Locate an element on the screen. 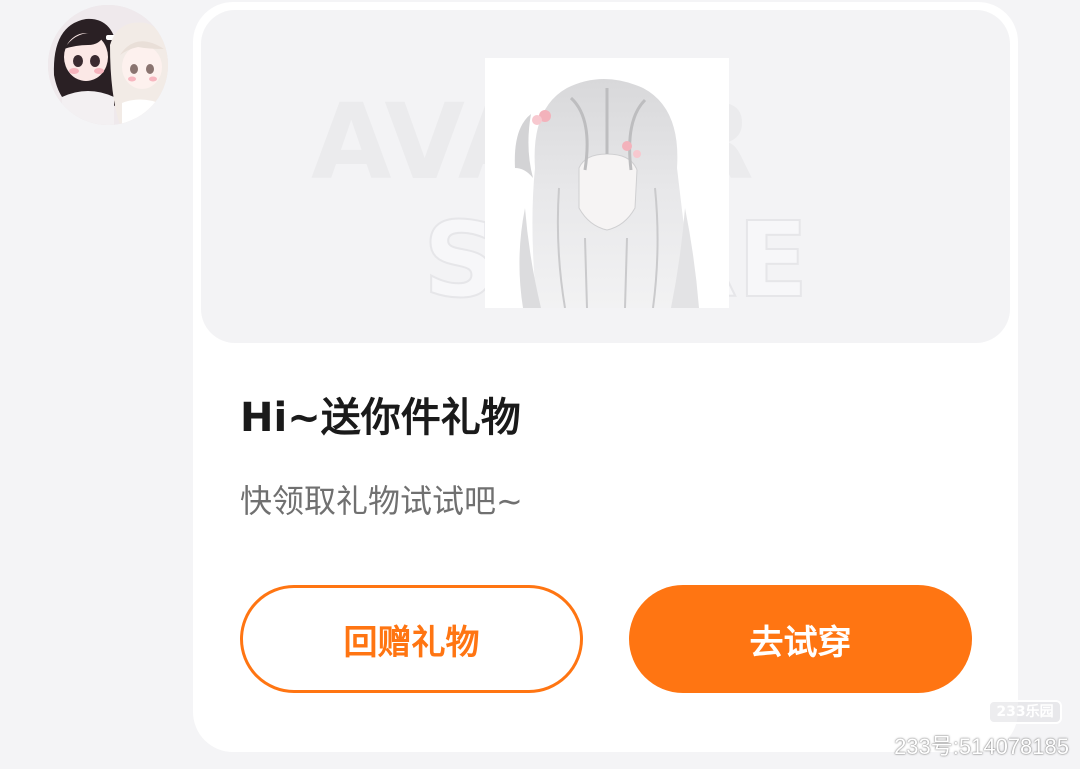 The height and width of the screenshot is (769, 1080). try-on-button: 去试穿 is located at coordinates (800, 639).